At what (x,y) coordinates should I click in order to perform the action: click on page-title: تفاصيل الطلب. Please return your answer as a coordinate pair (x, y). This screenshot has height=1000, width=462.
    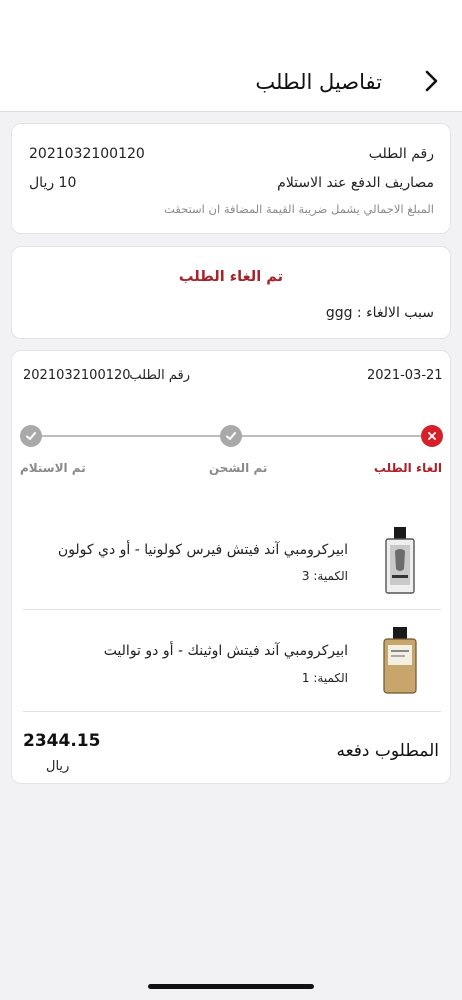
    Looking at the image, I should click on (318, 82).